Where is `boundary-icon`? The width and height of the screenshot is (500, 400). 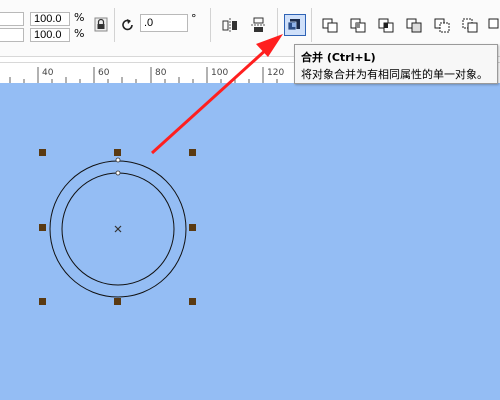
boundary-icon is located at coordinates (493, 23).